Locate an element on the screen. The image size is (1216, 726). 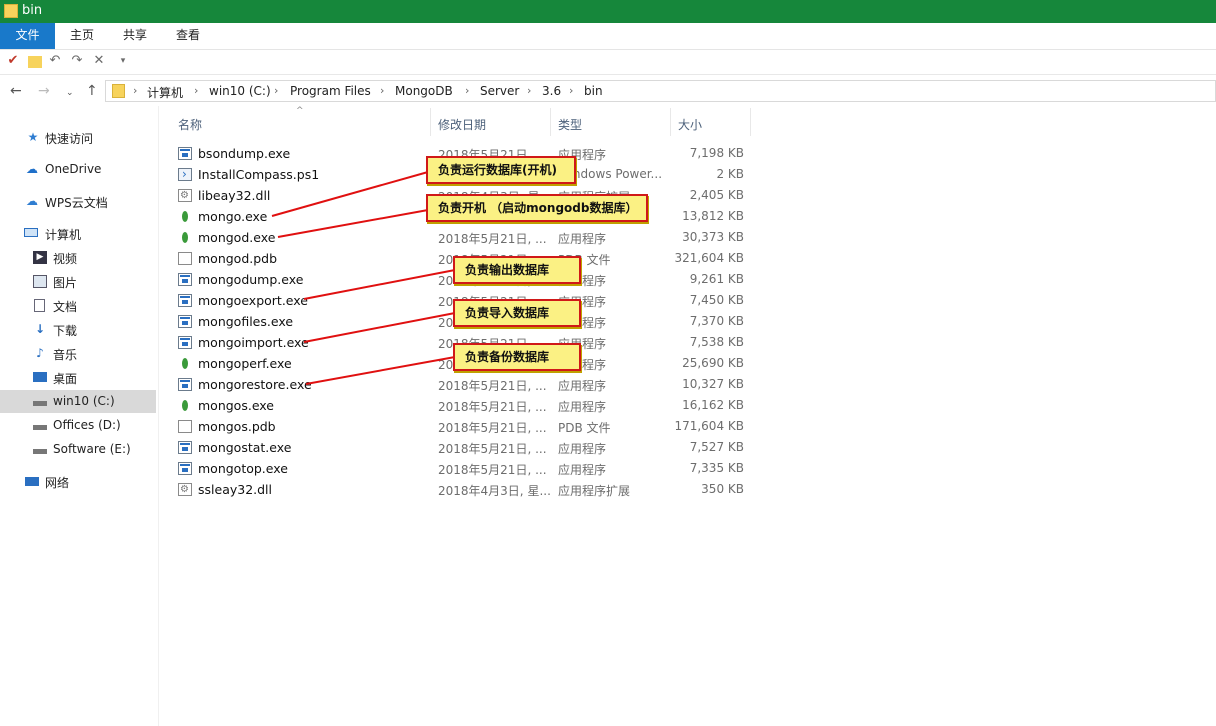
annotation-mongod: 负责开机 （启动mongodb数据库） is located at coordinates (537, 208).